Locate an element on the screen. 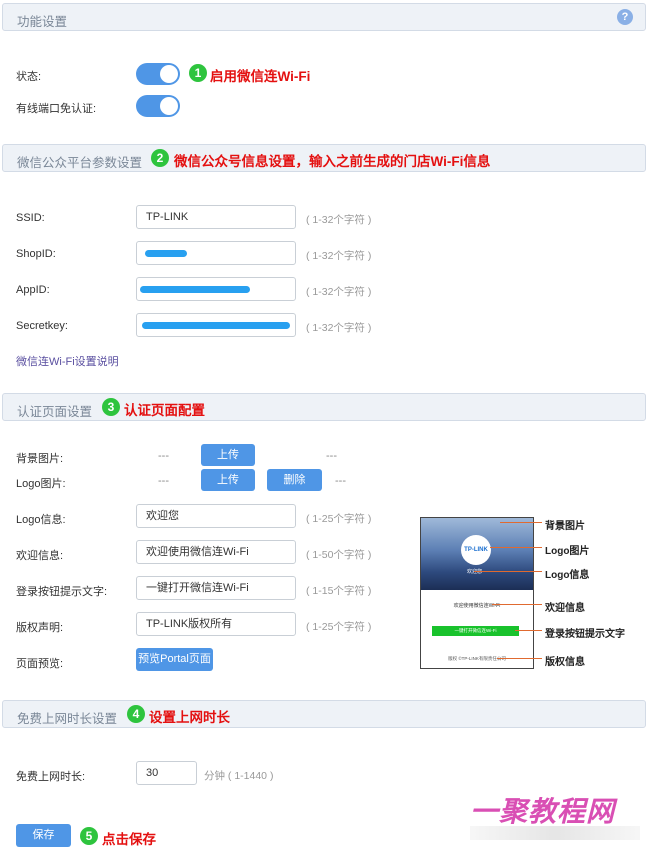  help-icon: ? is located at coordinates (625, 17).